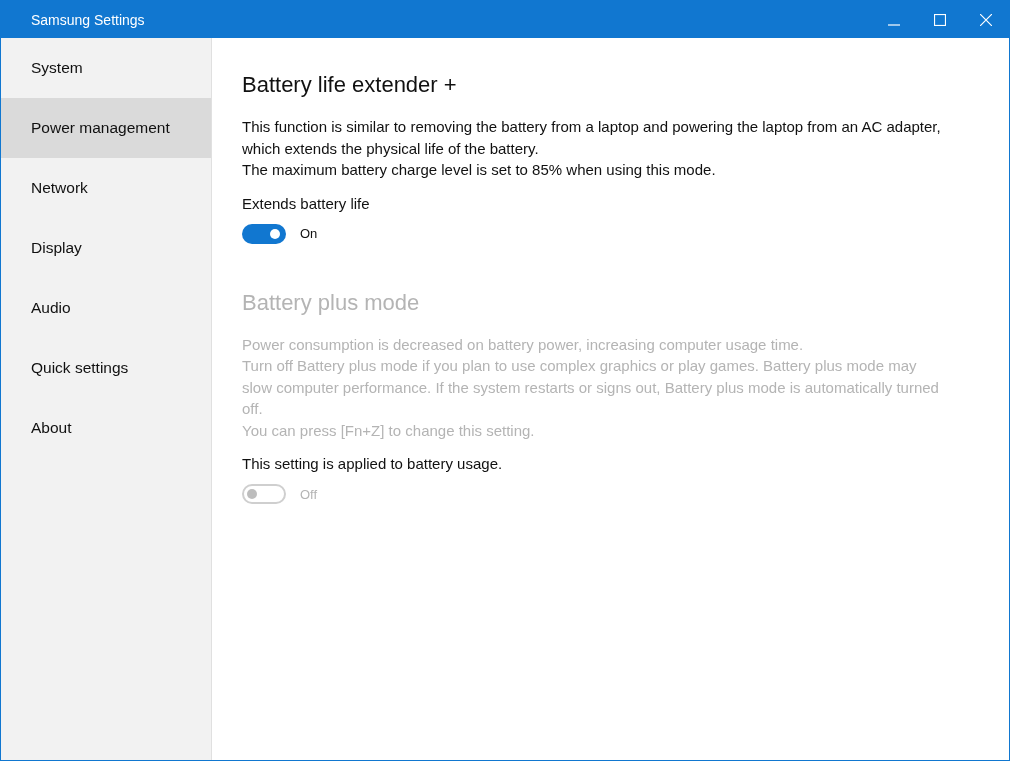 Image resolution: width=1010 pixels, height=761 pixels. Describe the element at coordinates (309, 494) in the screenshot. I see `toggle-label: Off` at that location.